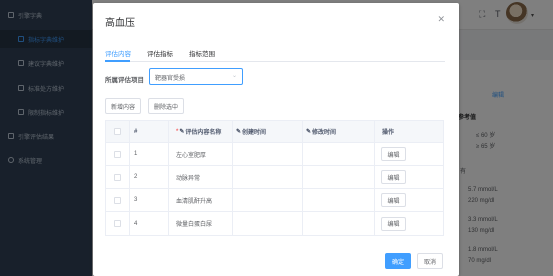 This screenshot has height=276, width=553. Describe the element at coordinates (118, 53) in the screenshot. I see `tab-assessment-content: 评估内容` at that location.